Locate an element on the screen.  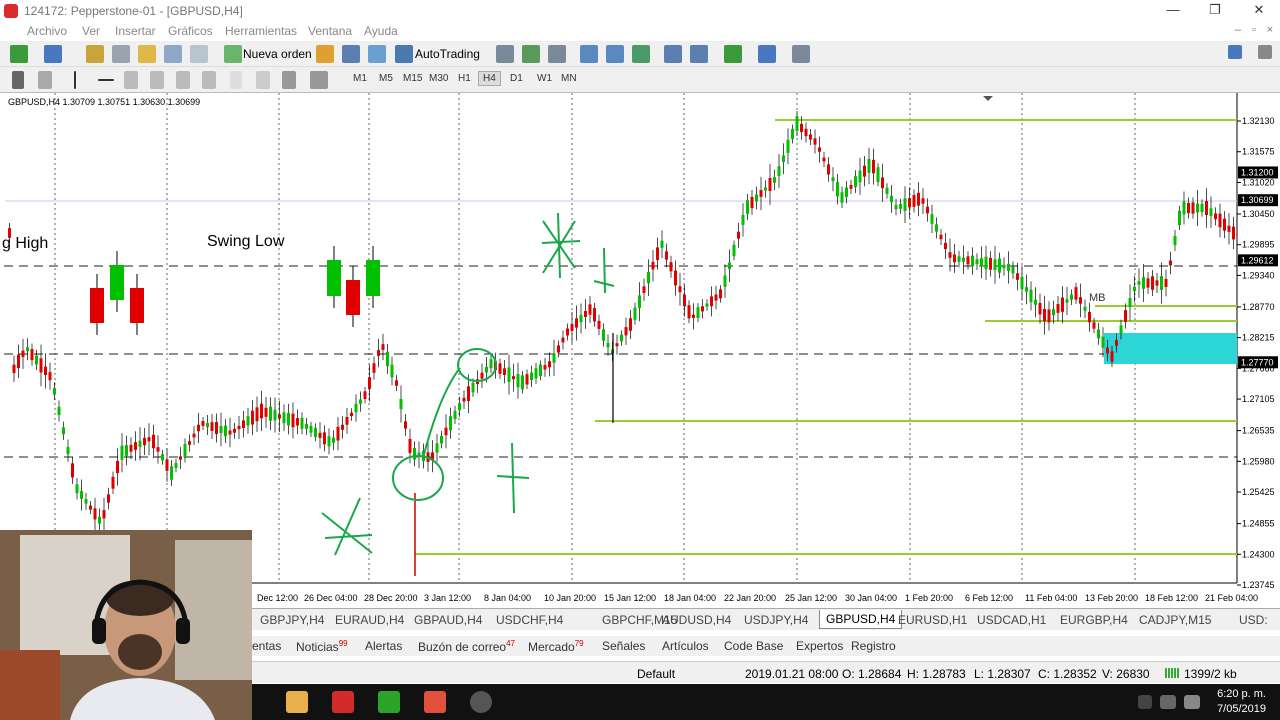
periods-icon is located at coordinates (767, 54).